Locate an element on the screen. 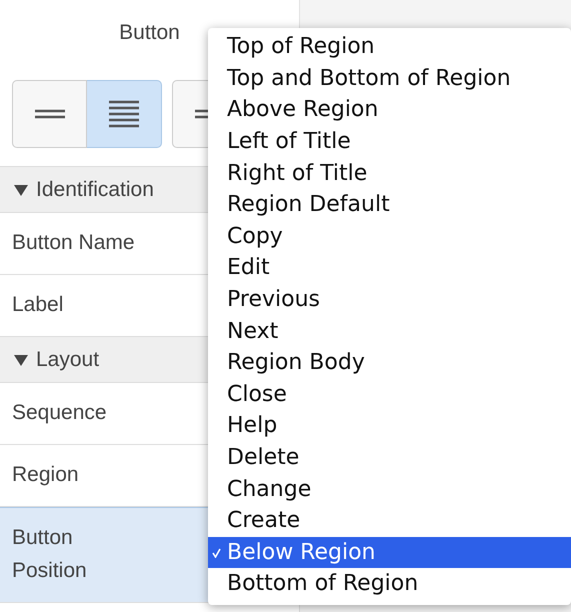 This screenshot has height=612, width=571. section-title: Identification is located at coordinates (95, 189).